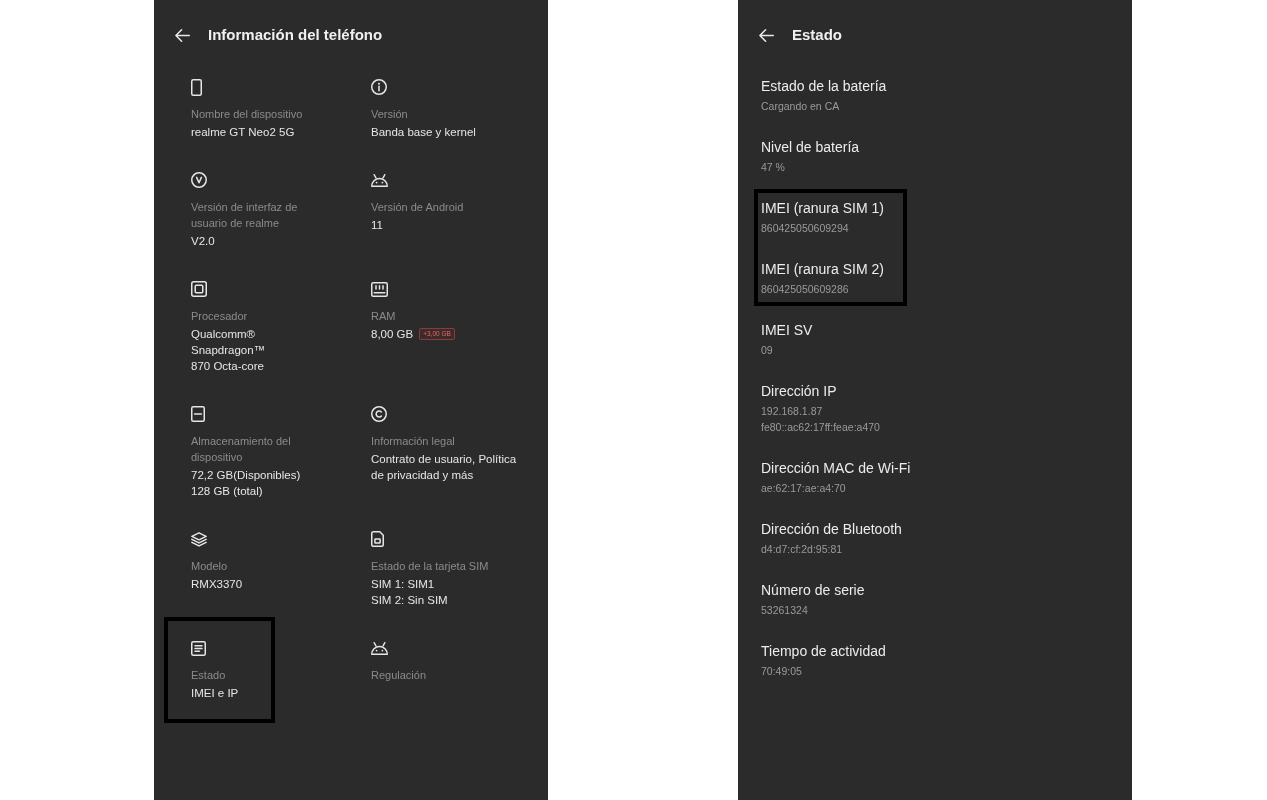 Image resolution: width=1267 pixels, height=800 pixels. I want to click on memory-module-icon, so click(379, 289).